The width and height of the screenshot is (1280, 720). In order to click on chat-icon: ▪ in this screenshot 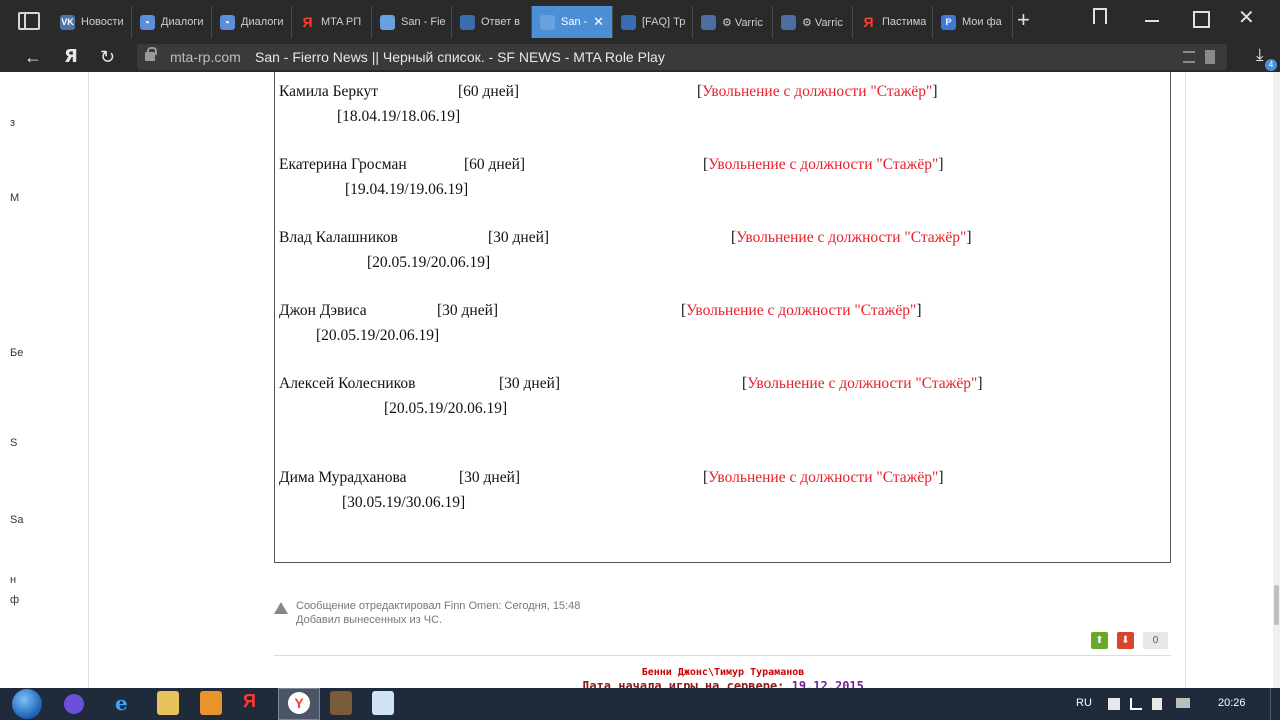, I will do `click(147, 22)`.